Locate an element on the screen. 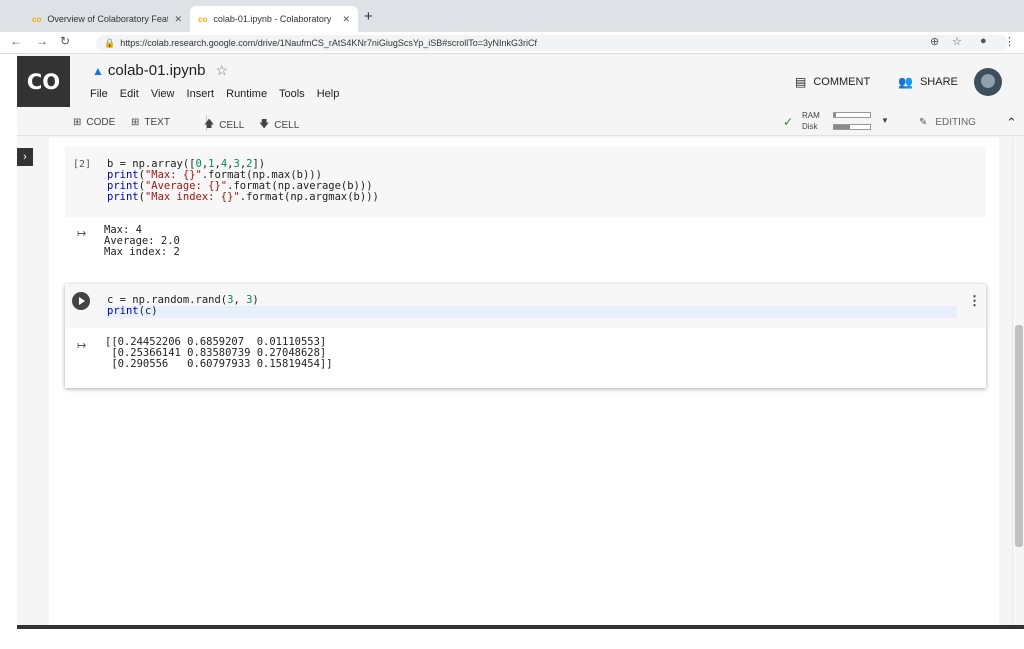 This screenshot has width=1024, height=649. menu-edit: Edit is located at coordinates (129, 94).